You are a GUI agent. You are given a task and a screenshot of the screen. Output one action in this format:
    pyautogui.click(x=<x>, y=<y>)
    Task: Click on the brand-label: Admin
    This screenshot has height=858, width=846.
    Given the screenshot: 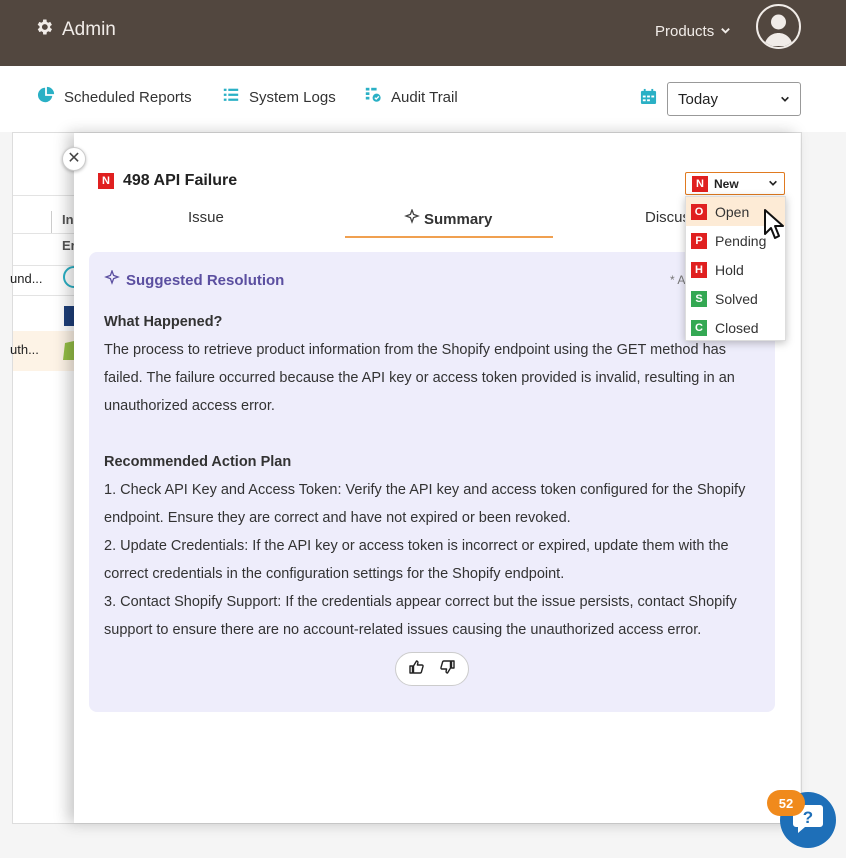 What is the action you would take?
    pyautogui.click(x=89, y=29)
    